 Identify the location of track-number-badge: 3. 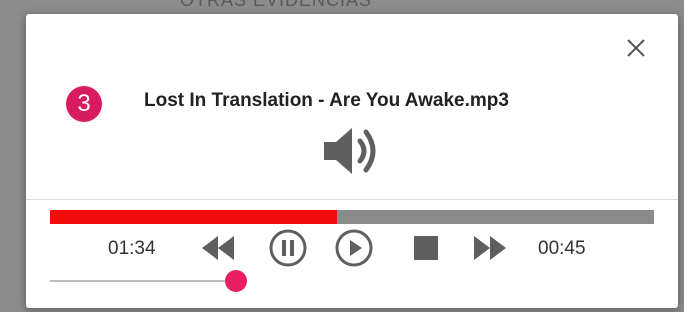
(84, 104).